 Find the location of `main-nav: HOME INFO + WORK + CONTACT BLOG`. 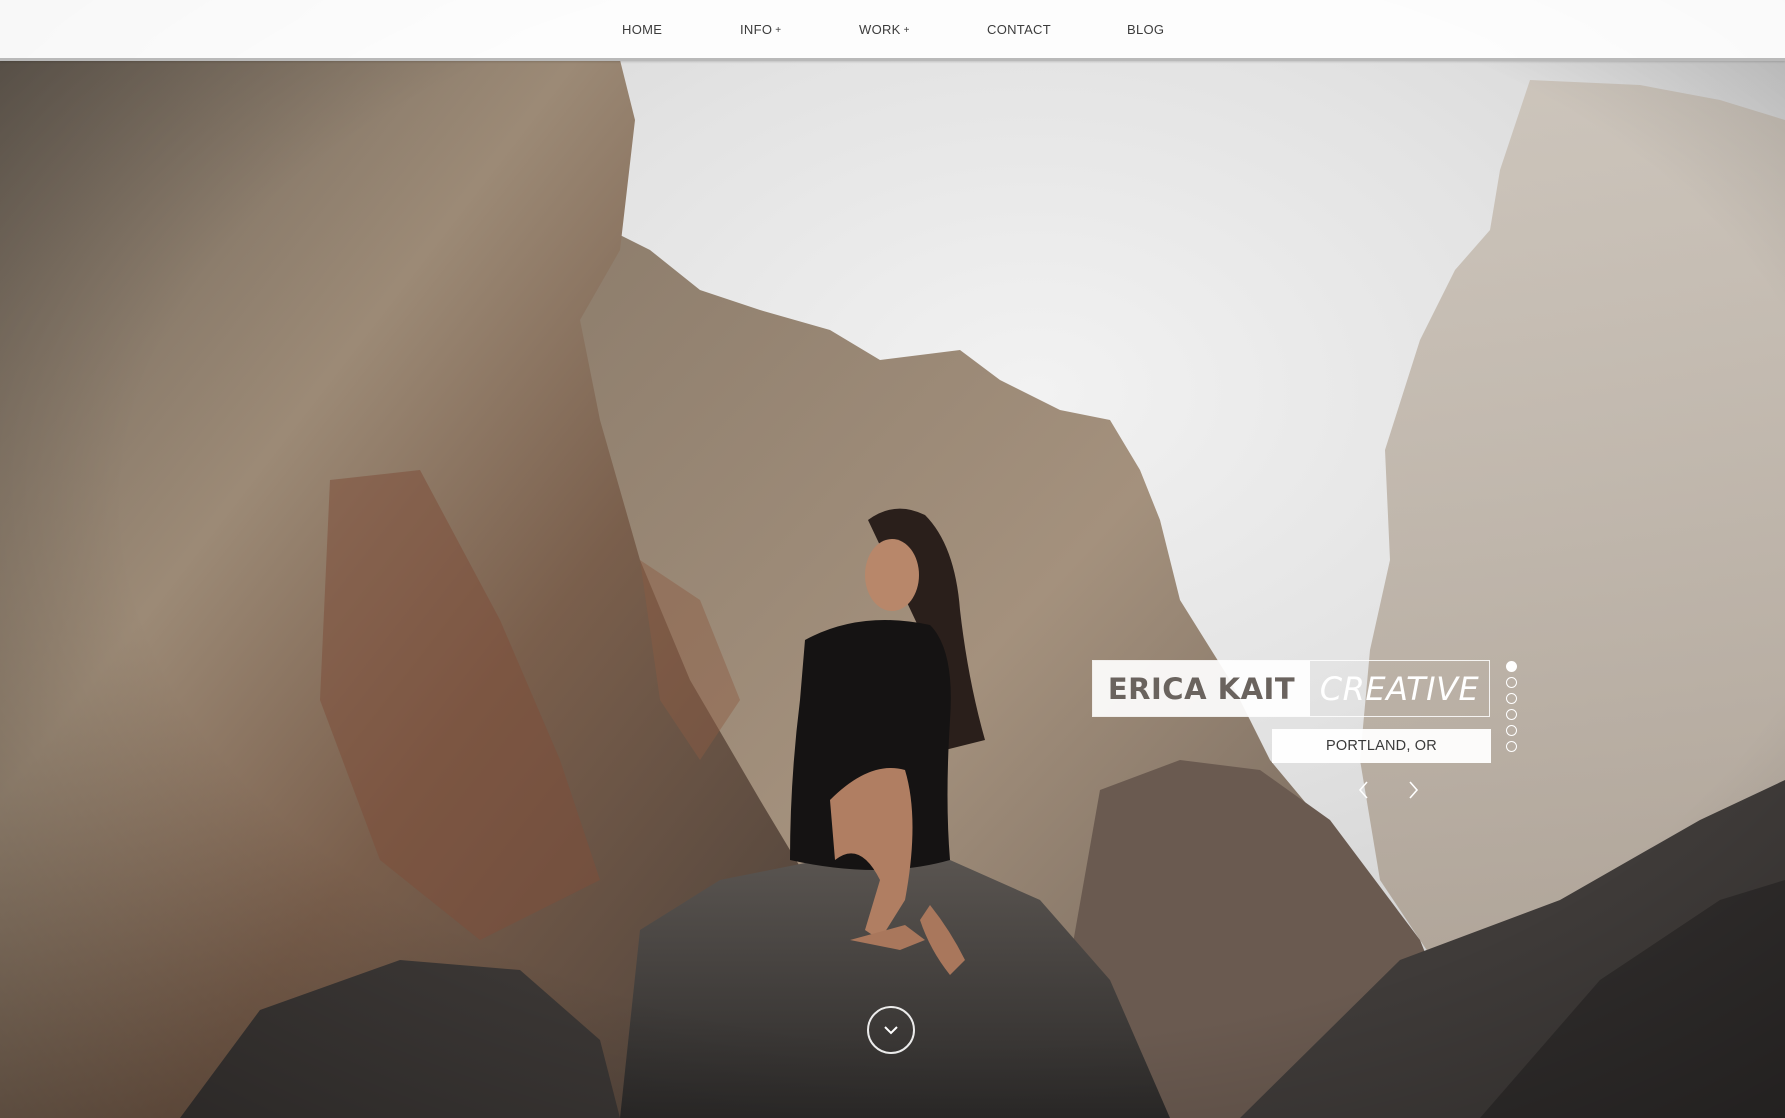

main-nav: HOME INFO + WORK + CONTACT BLOG is located at coordinates (892, 29).